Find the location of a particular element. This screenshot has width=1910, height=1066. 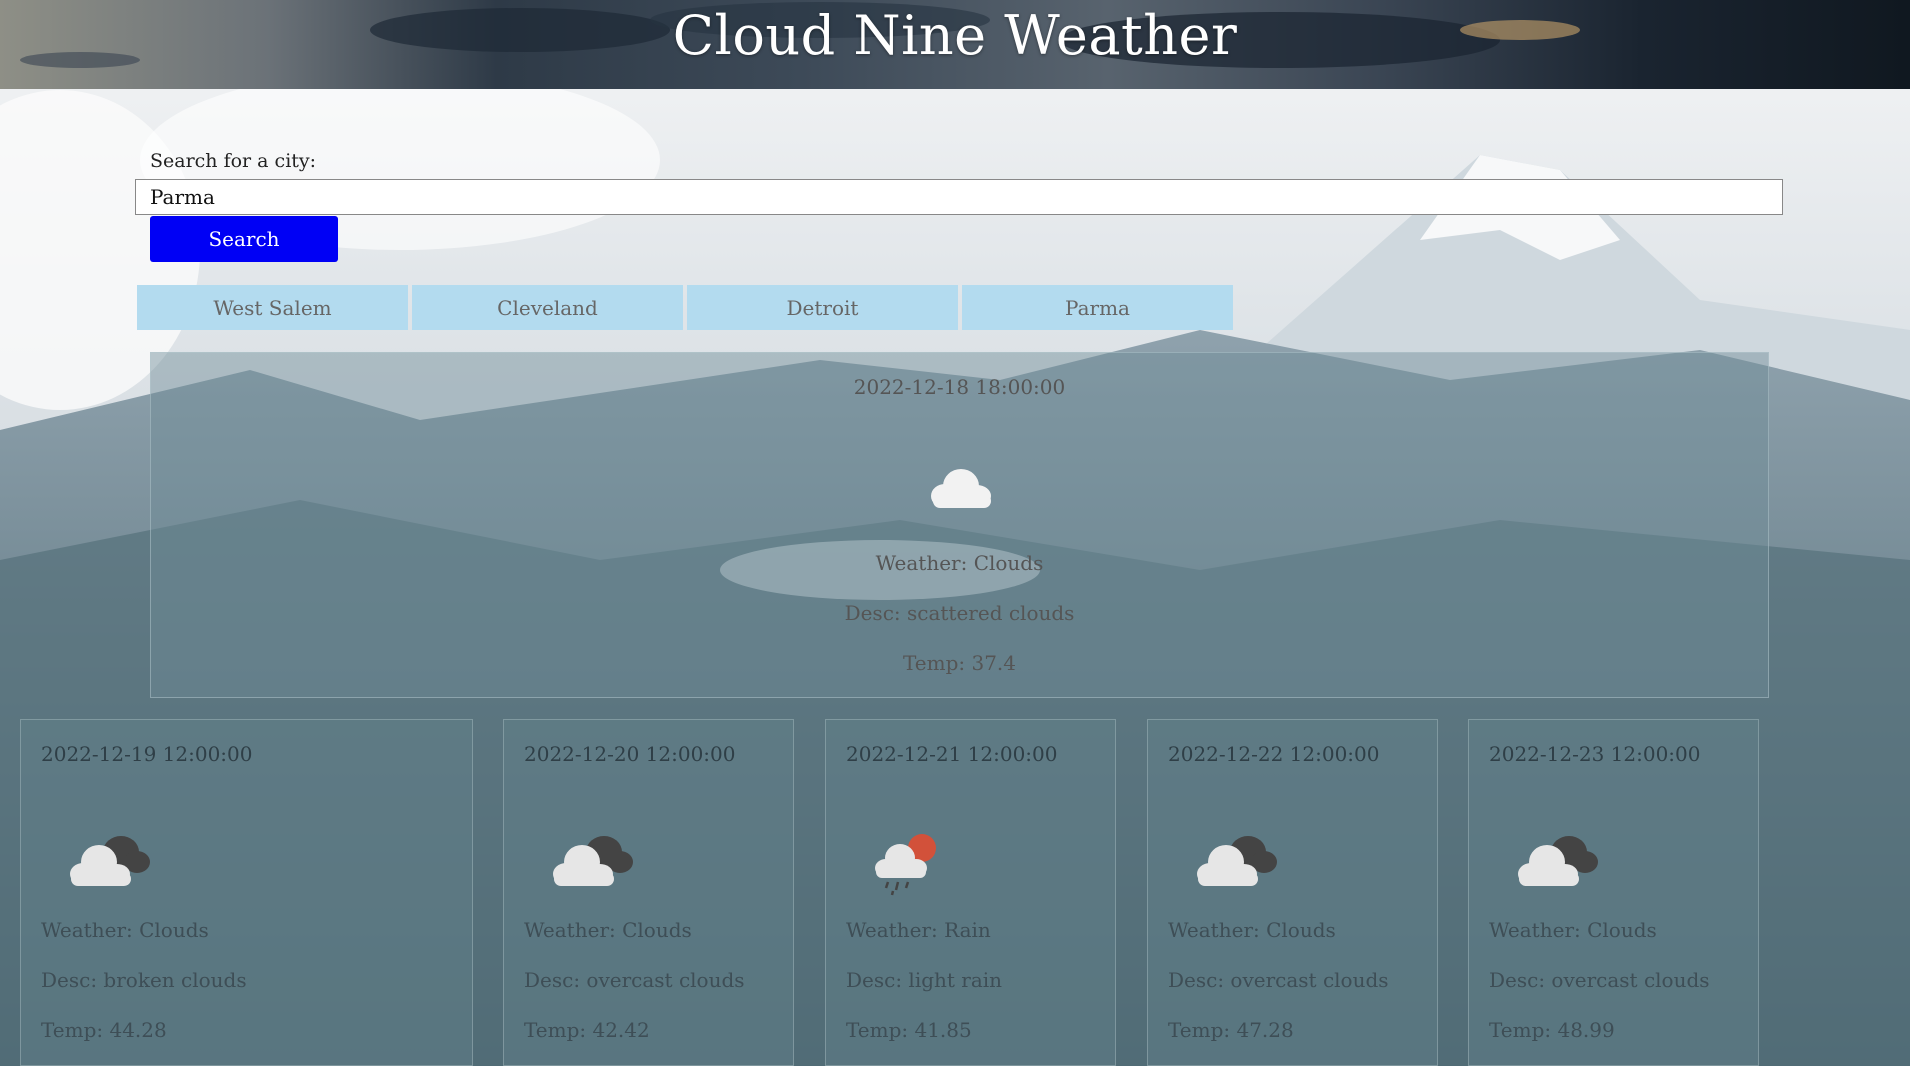

current-weather-desc: Desc: scattered clouds is located at coordinates (959, 613).